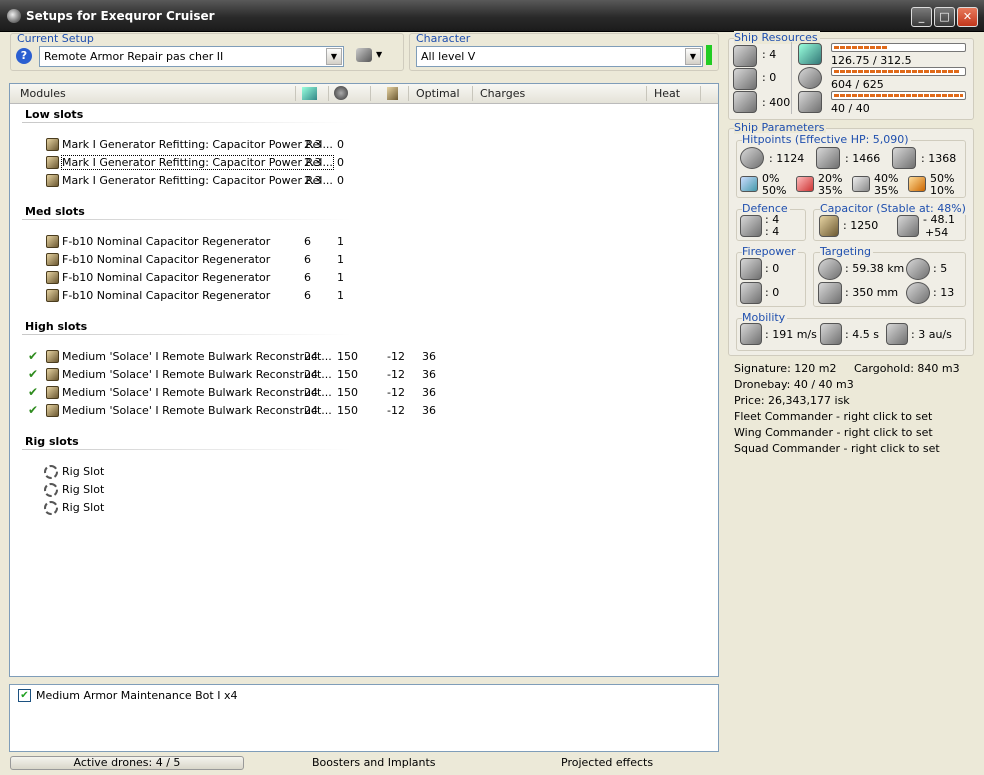  Describe the element at coordinates (861, 225) in the screenshot. I see `capacitor-value: : 1250` at that location.